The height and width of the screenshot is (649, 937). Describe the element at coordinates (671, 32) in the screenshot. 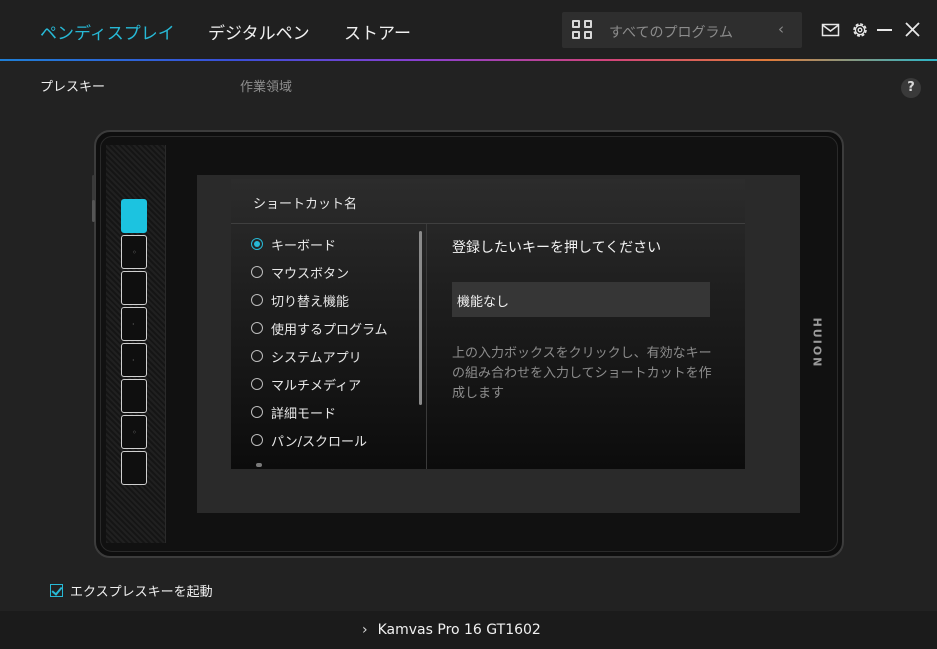

I see `program-search-placeholder: すべてのプログラム` at that location.